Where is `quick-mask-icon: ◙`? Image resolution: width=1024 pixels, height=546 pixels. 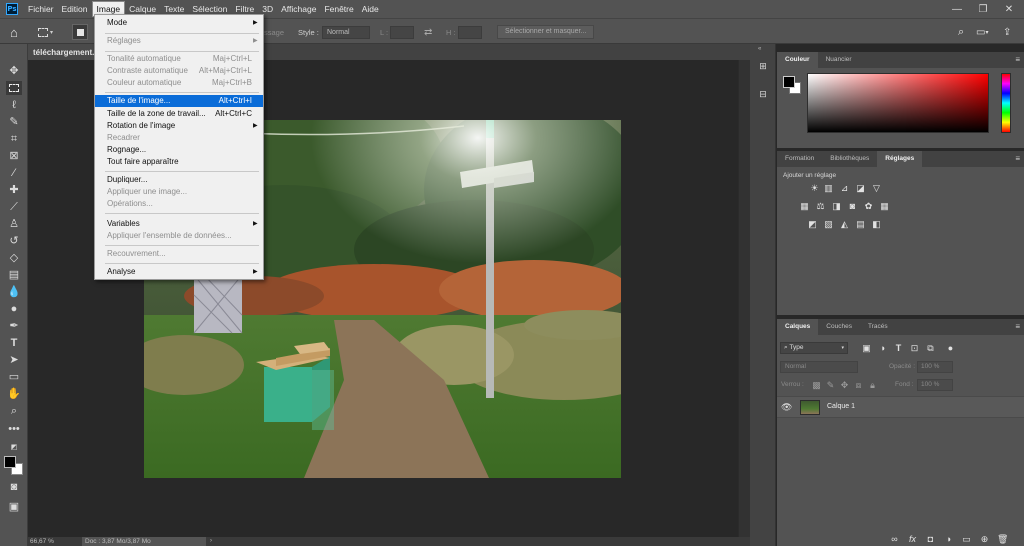
quick-mask-icon: ◙ is located at coordinates (14, 487).